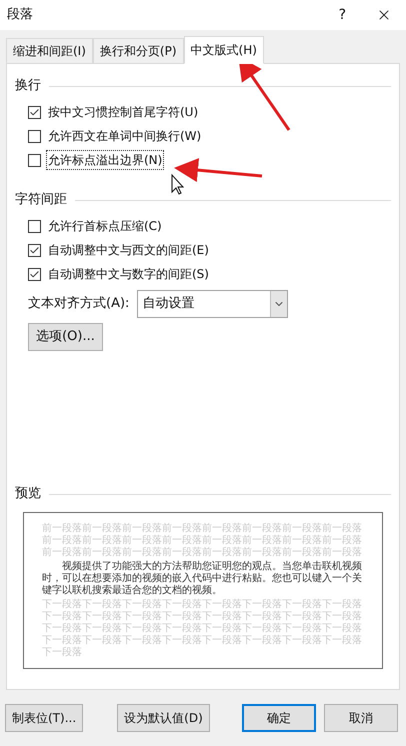 This screenshot has height=746, width=406. What do you see at coordinates (124, 136) in the screenshot?
I see `option-label: 允许西文在单词中间换行(W)` at bounding box center [124, 136].